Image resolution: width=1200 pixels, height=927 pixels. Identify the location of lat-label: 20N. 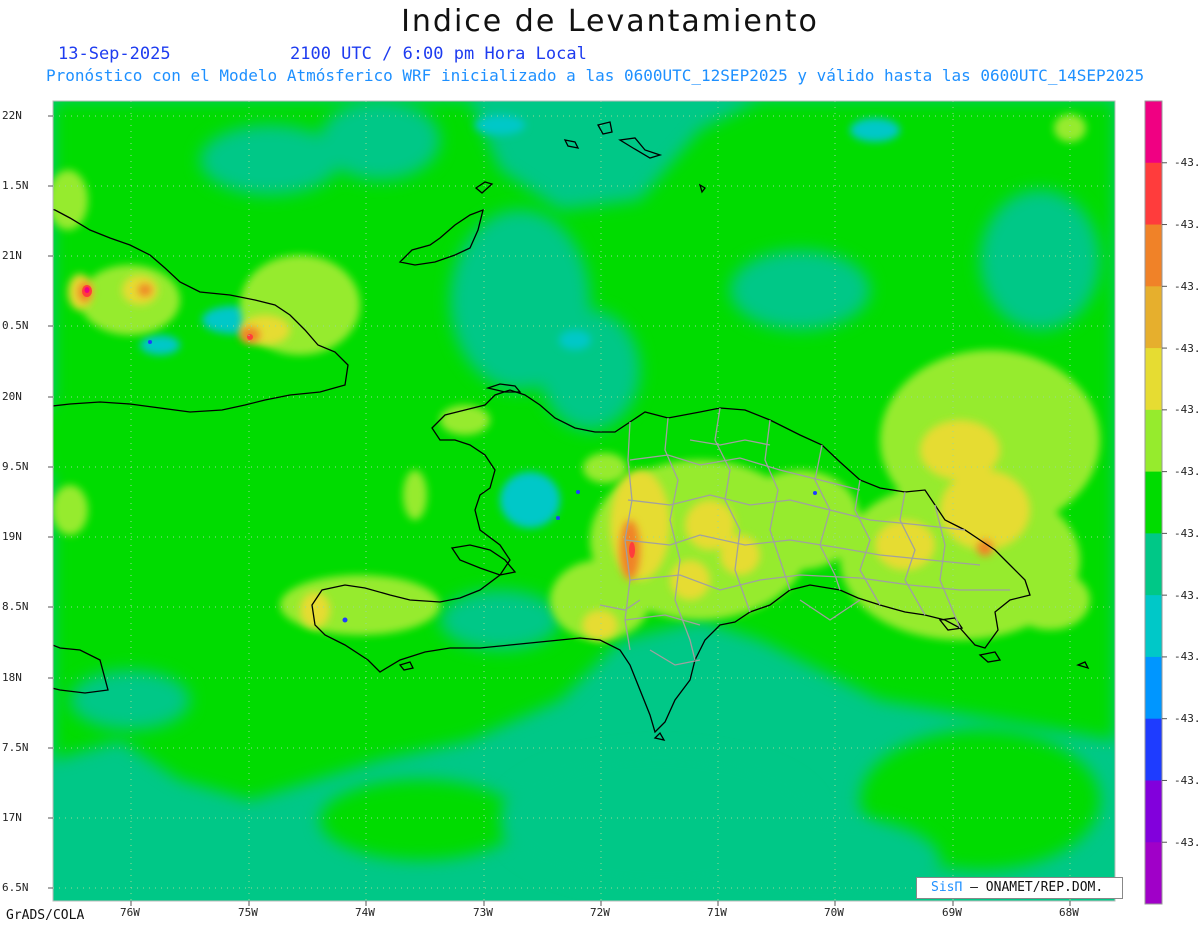
(12, 396).